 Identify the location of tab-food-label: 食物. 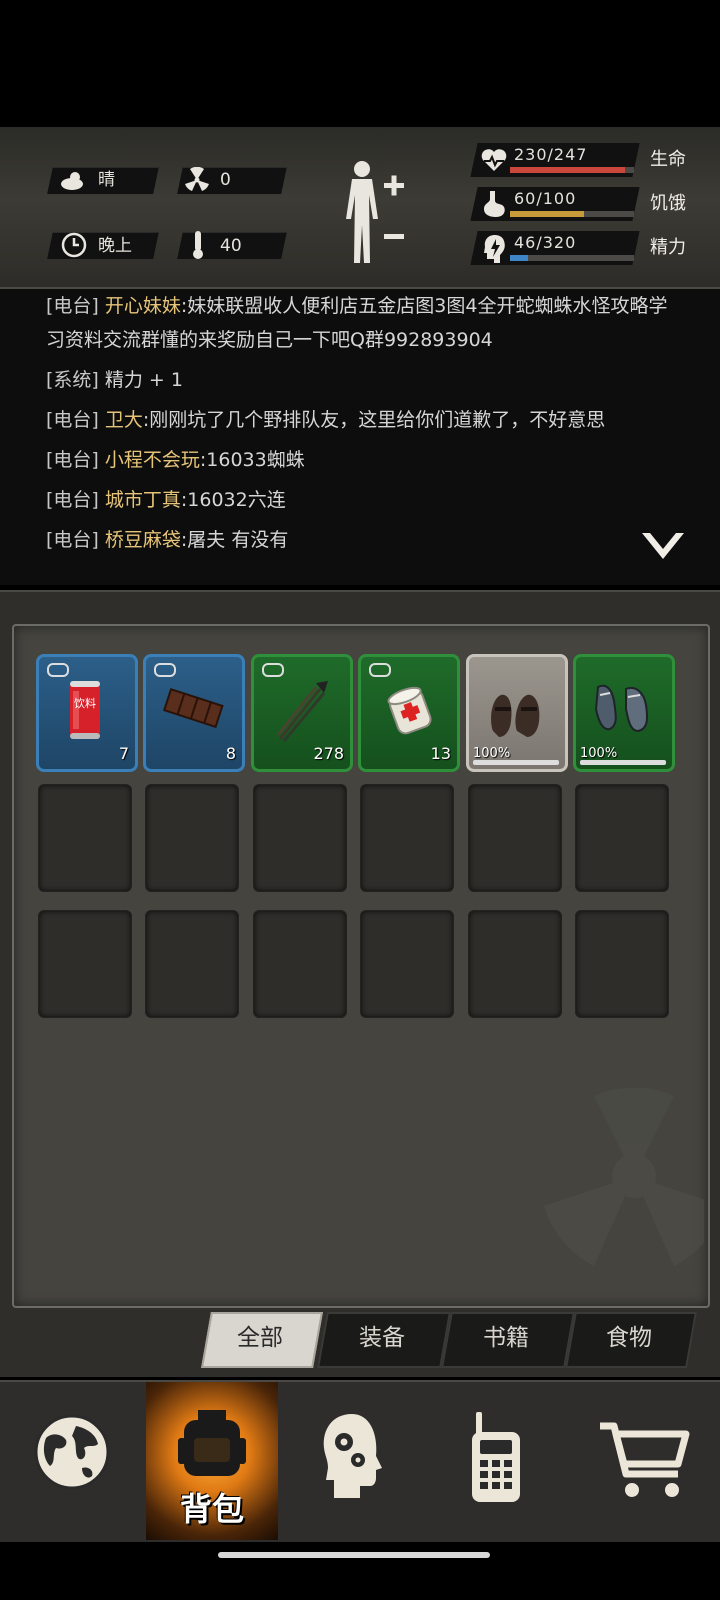
(629, 1338).